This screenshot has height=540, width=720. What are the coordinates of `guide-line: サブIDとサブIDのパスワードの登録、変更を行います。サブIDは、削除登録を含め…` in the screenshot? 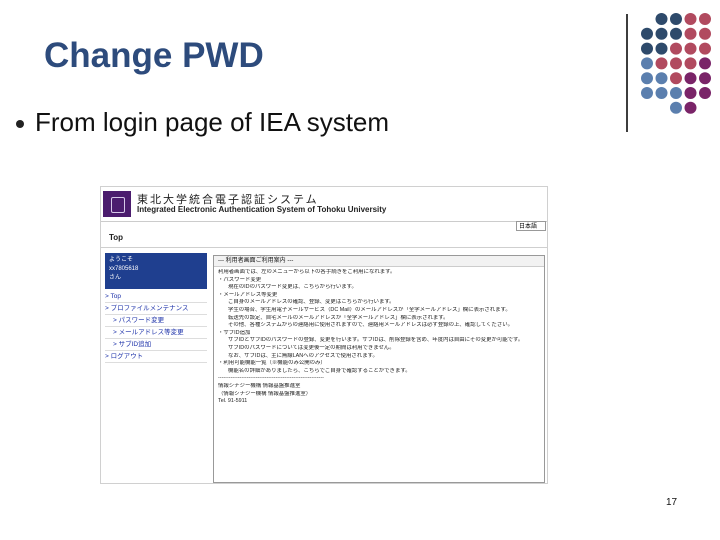 It's located at (376, 340).